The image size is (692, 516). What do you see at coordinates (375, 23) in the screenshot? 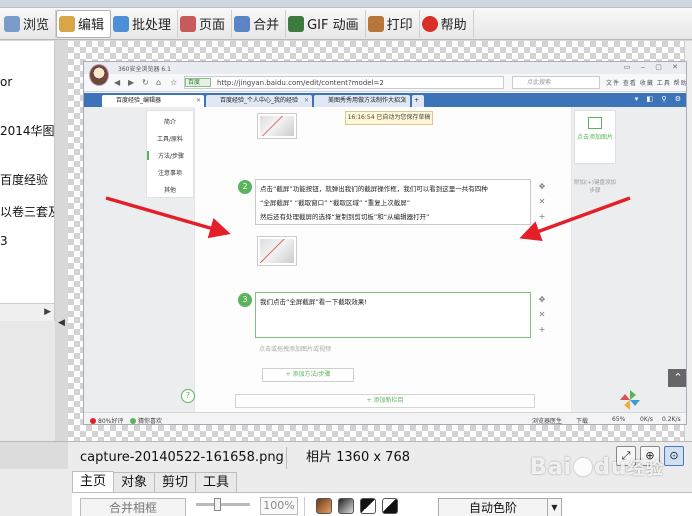
I see `print-icon` at bounding box center [375, 23].